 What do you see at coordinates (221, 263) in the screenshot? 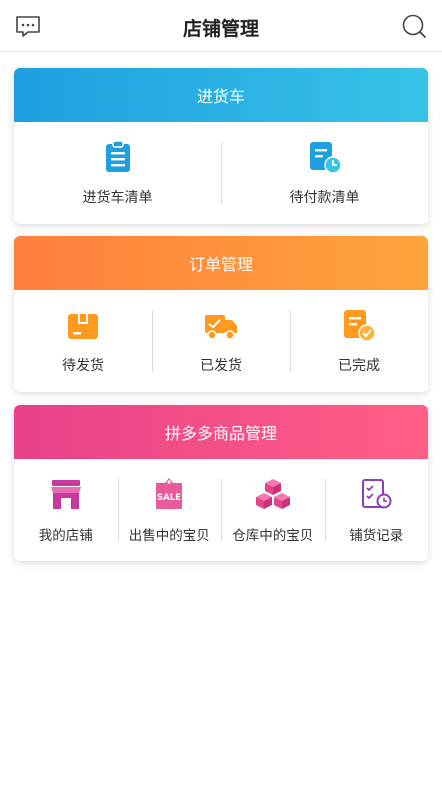
I see `section-title-order-management: 订单管理` at bounding box center [221, 263].